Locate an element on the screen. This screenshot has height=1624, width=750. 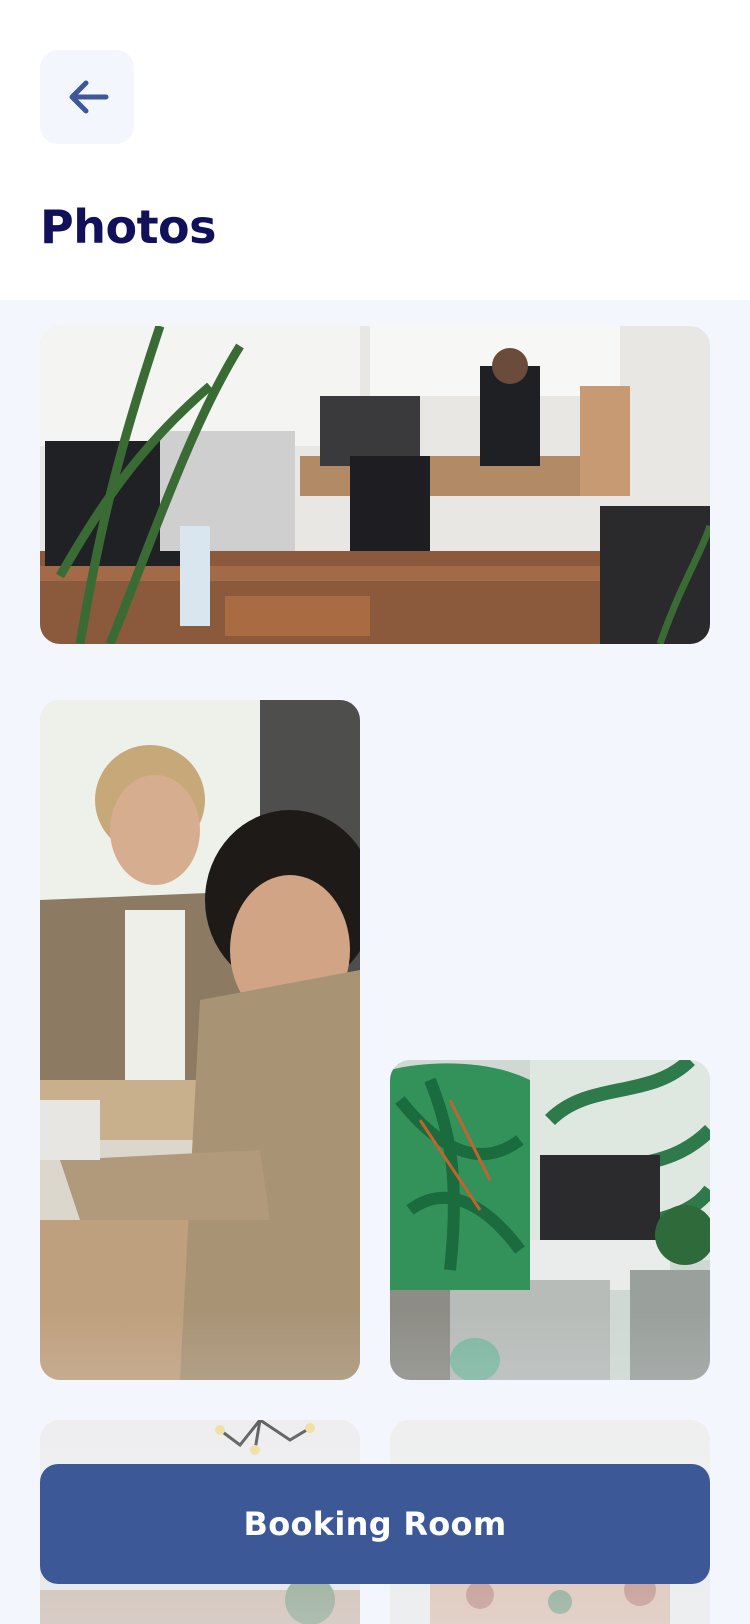
booking-room-button: Booking Room is located at coordinates (375, 1524).